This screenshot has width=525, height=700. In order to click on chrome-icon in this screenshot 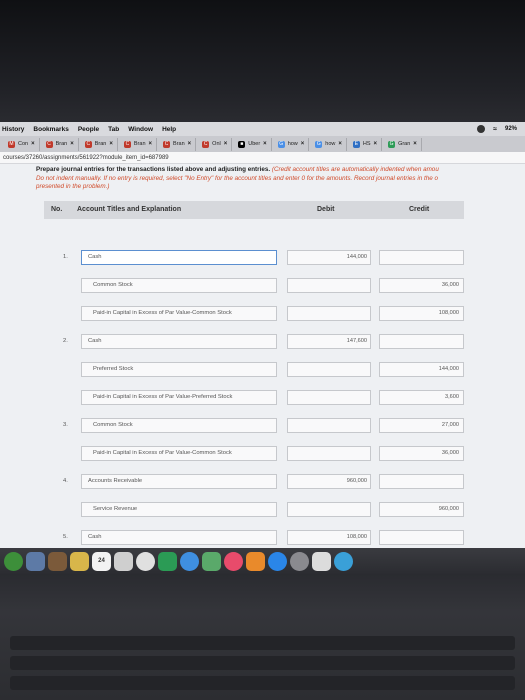, I will do `click(13, 561)`.